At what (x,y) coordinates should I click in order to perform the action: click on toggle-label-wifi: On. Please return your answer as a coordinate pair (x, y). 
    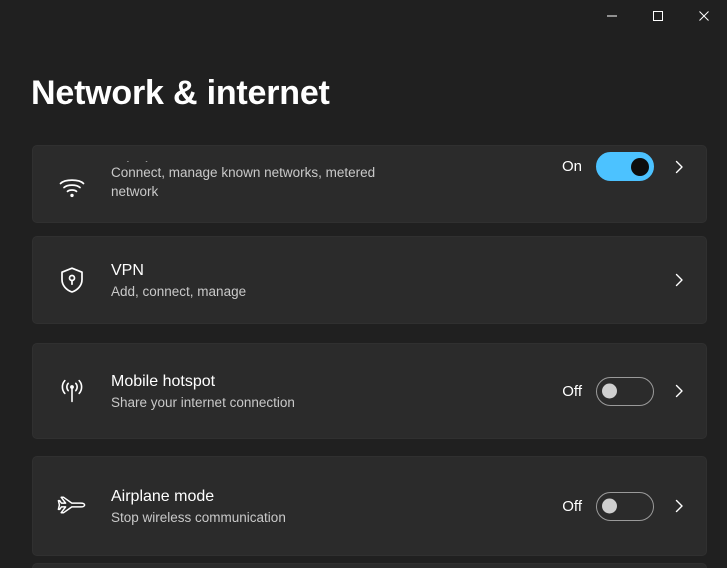
    Looking at the image, I should click on (571, 166).